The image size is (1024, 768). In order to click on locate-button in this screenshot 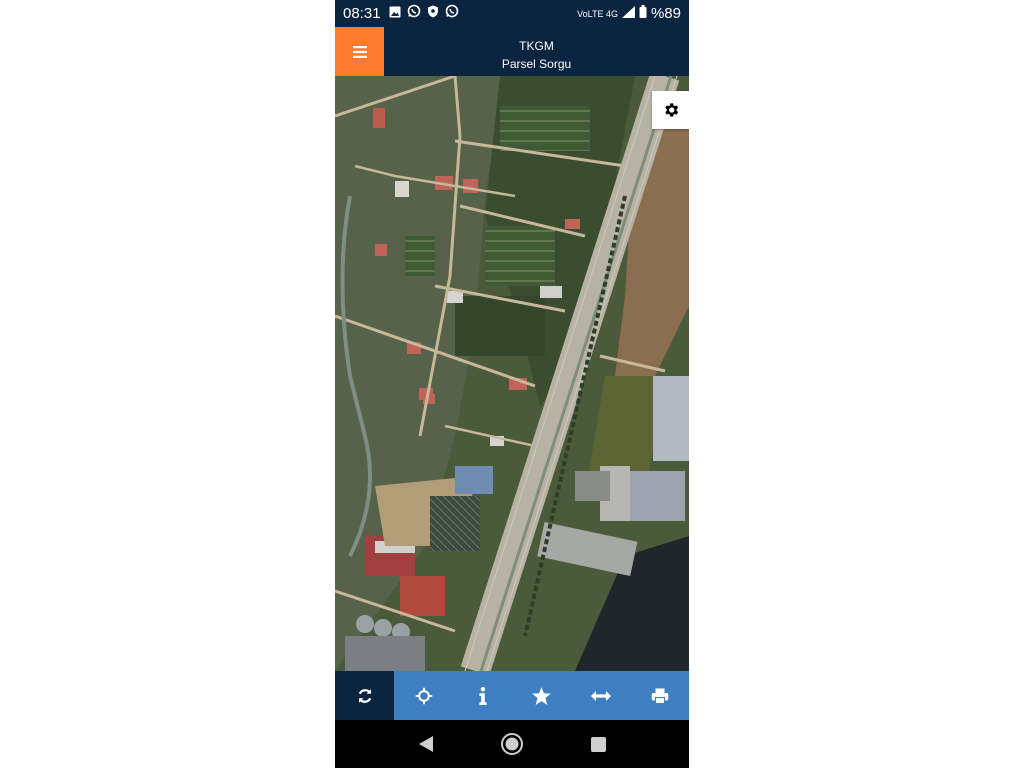, I will do `click(423, 695)`.